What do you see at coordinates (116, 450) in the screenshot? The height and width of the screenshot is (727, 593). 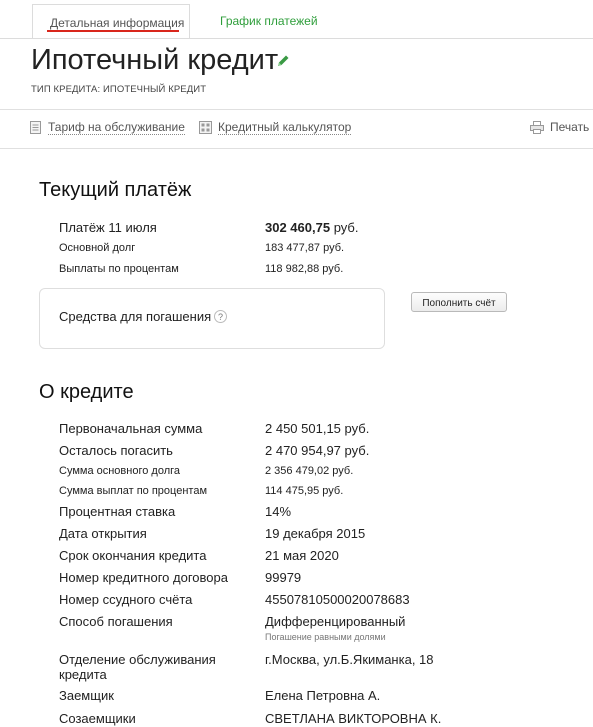 I see `remaining-label: Осталось погасить` at bounding box center [116, 450].